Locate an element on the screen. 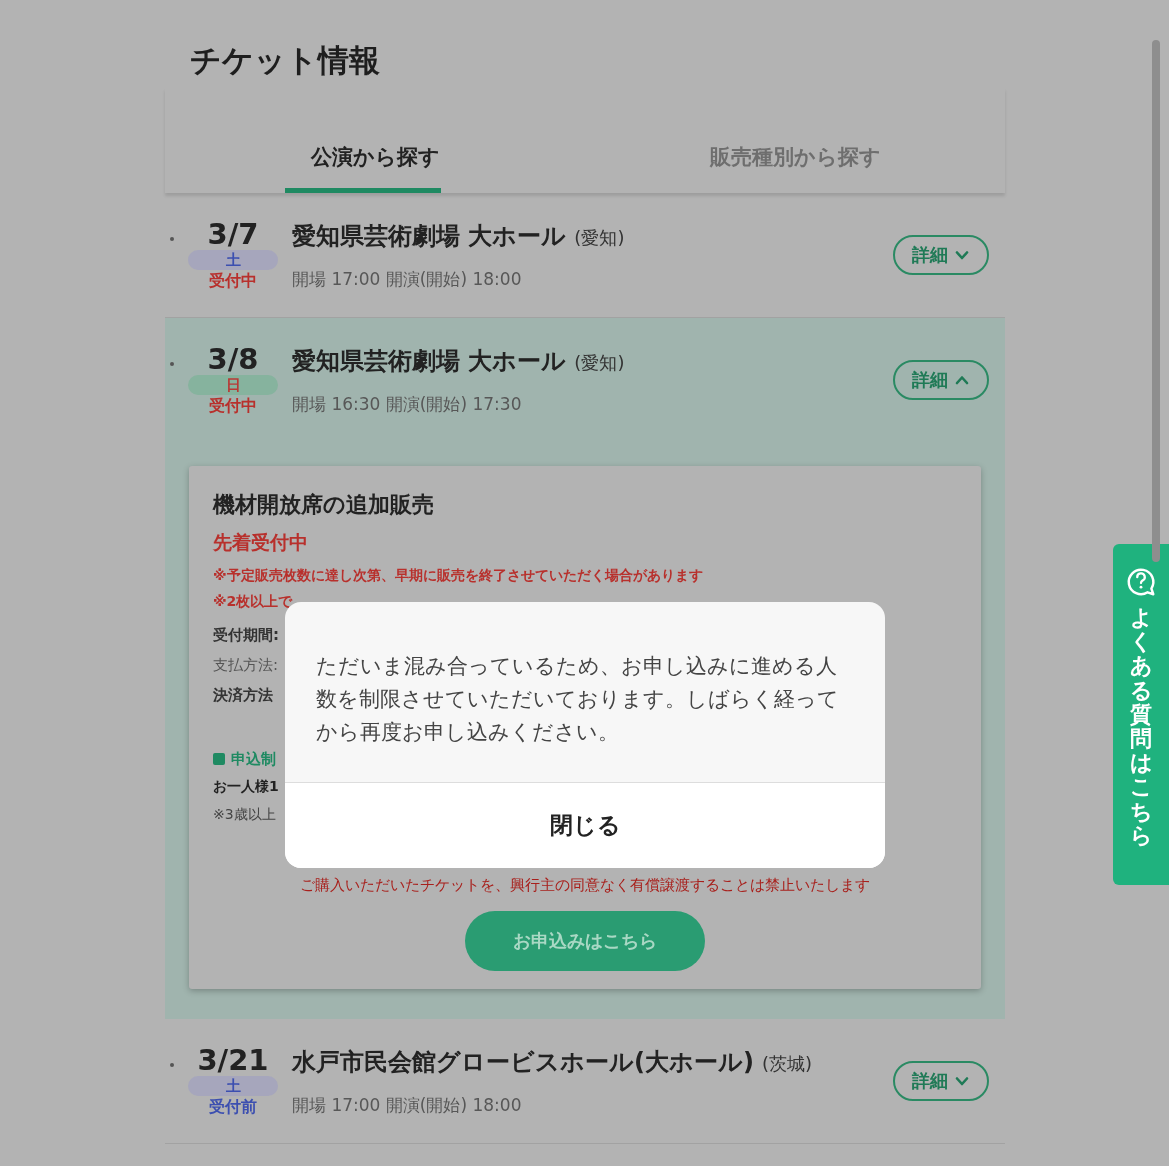 Image resolution: width=1169 pixels, height=1166 pixels. scrollbar is located at coordinates (1156, 301).